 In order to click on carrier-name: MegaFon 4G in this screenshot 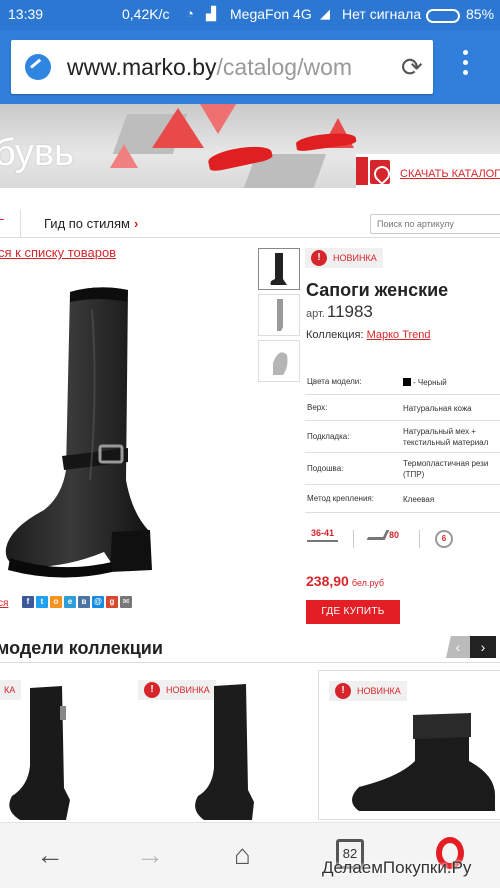, I will do `click(271, 14)`.